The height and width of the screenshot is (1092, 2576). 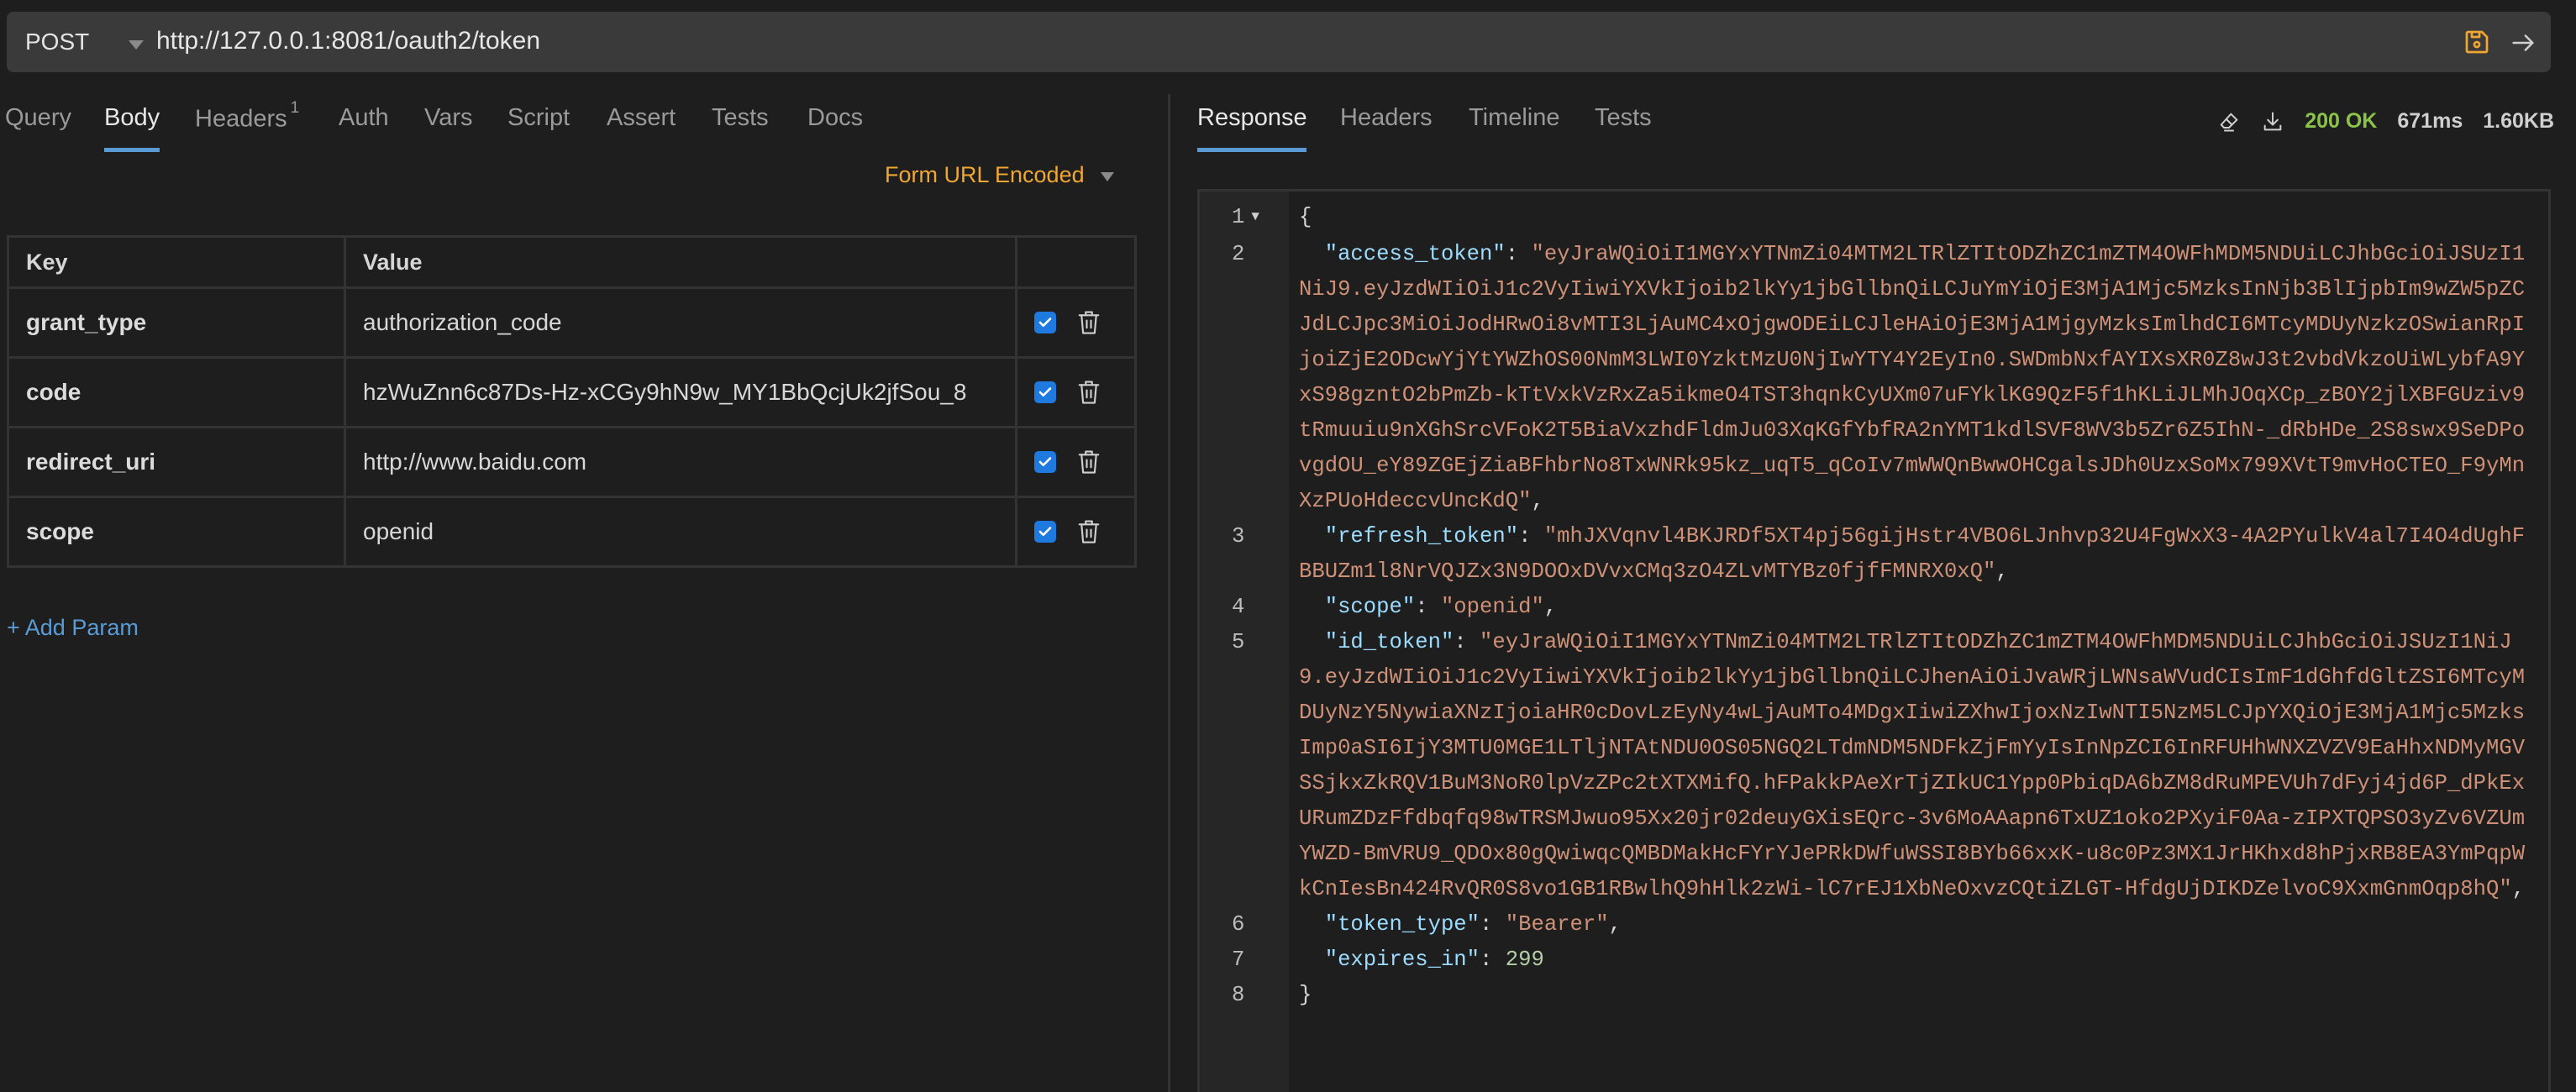 What do you see at coordinates (1169, 593) in the screenshot?
I see `pane-resize-handle` at bounding box center [1169, 593].